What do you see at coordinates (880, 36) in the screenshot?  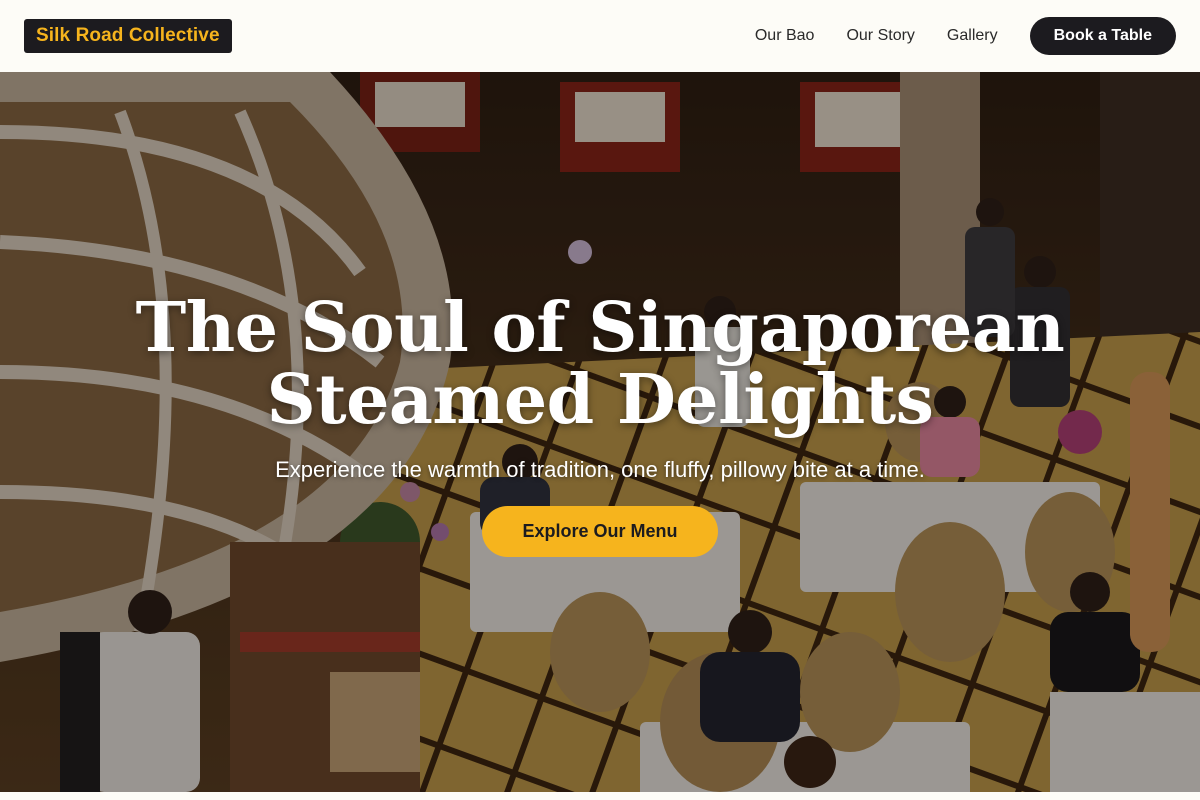 I see `nav-link-our-story: Our Story` at bounding box center [880, 36].